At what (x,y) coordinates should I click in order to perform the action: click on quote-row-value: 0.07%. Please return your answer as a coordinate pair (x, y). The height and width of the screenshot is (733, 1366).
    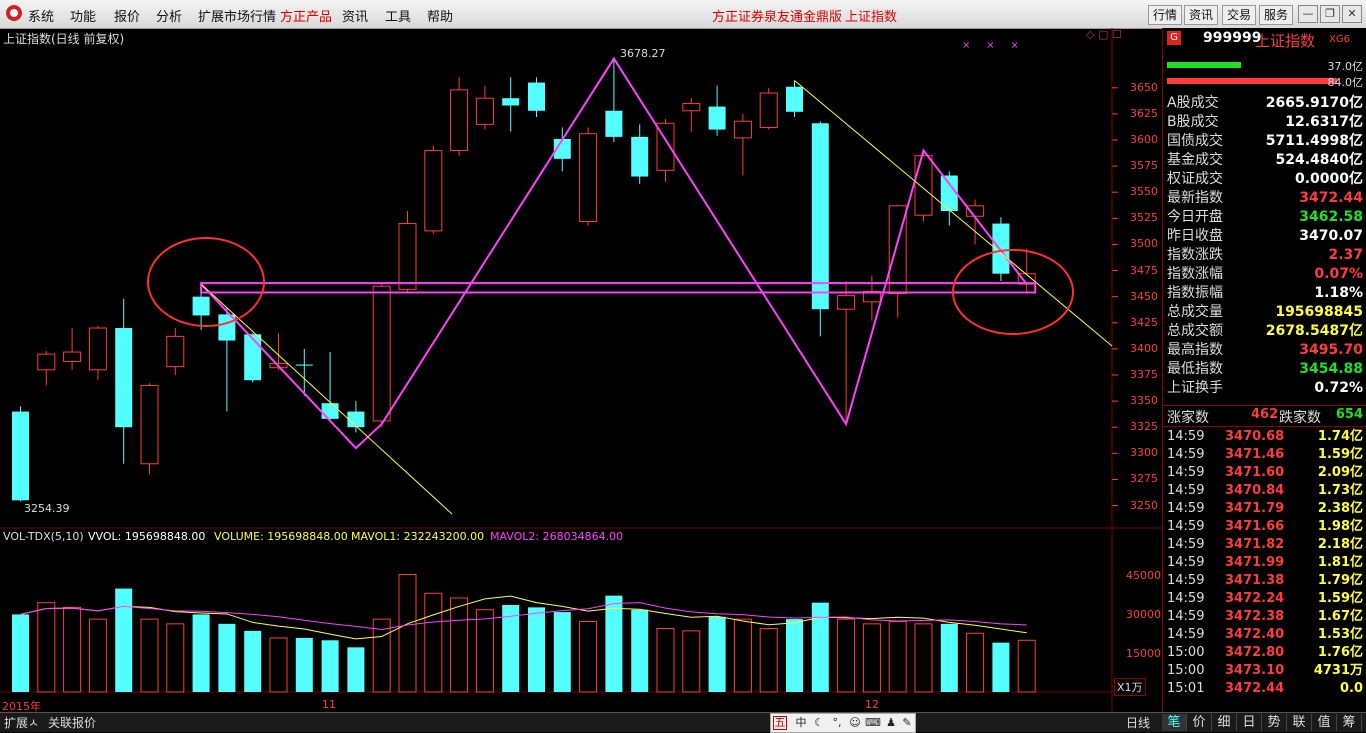
    Looking at the image, I should click on (1338, 274).